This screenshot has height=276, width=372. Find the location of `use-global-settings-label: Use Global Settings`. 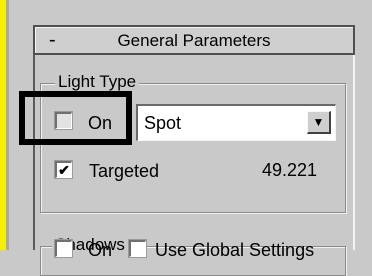

use-global-settings-label: Use Global Settings is located at coordinates (234, 250).